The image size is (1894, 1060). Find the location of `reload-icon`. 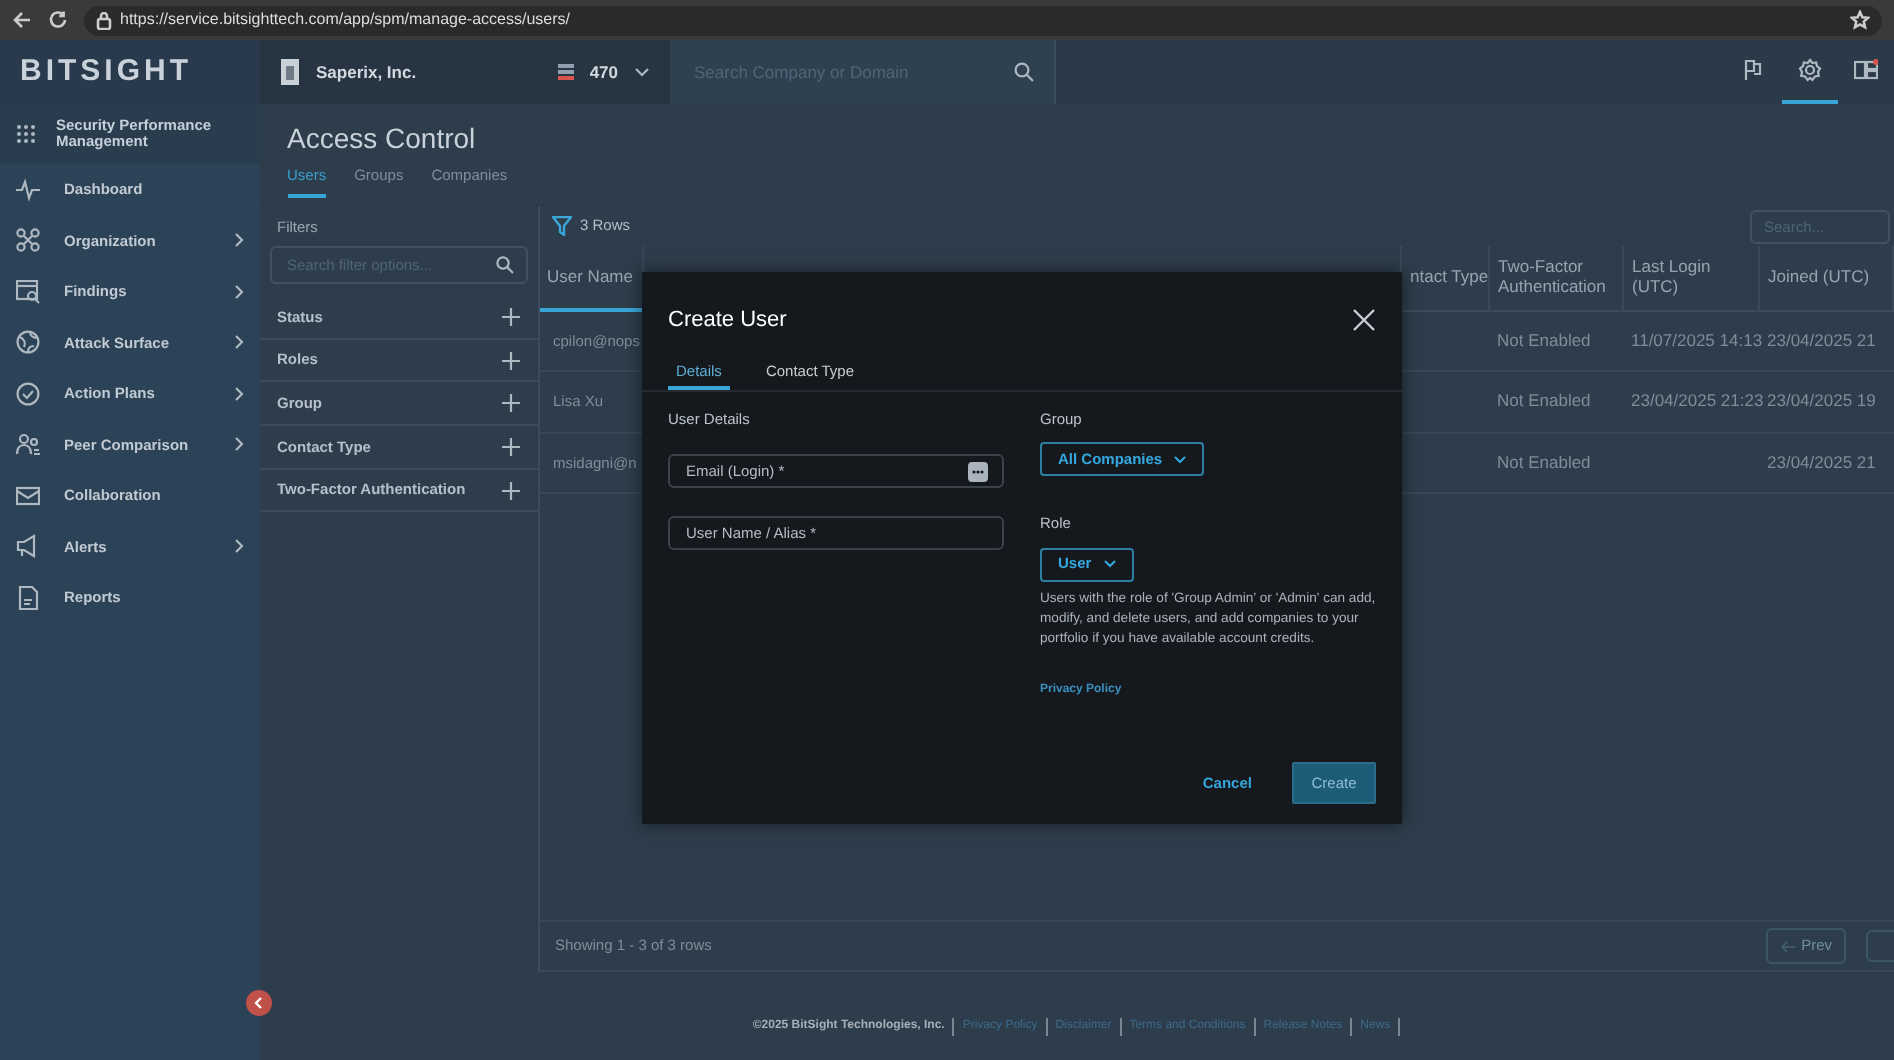

reload-icon is located at coordinates (58, 20).